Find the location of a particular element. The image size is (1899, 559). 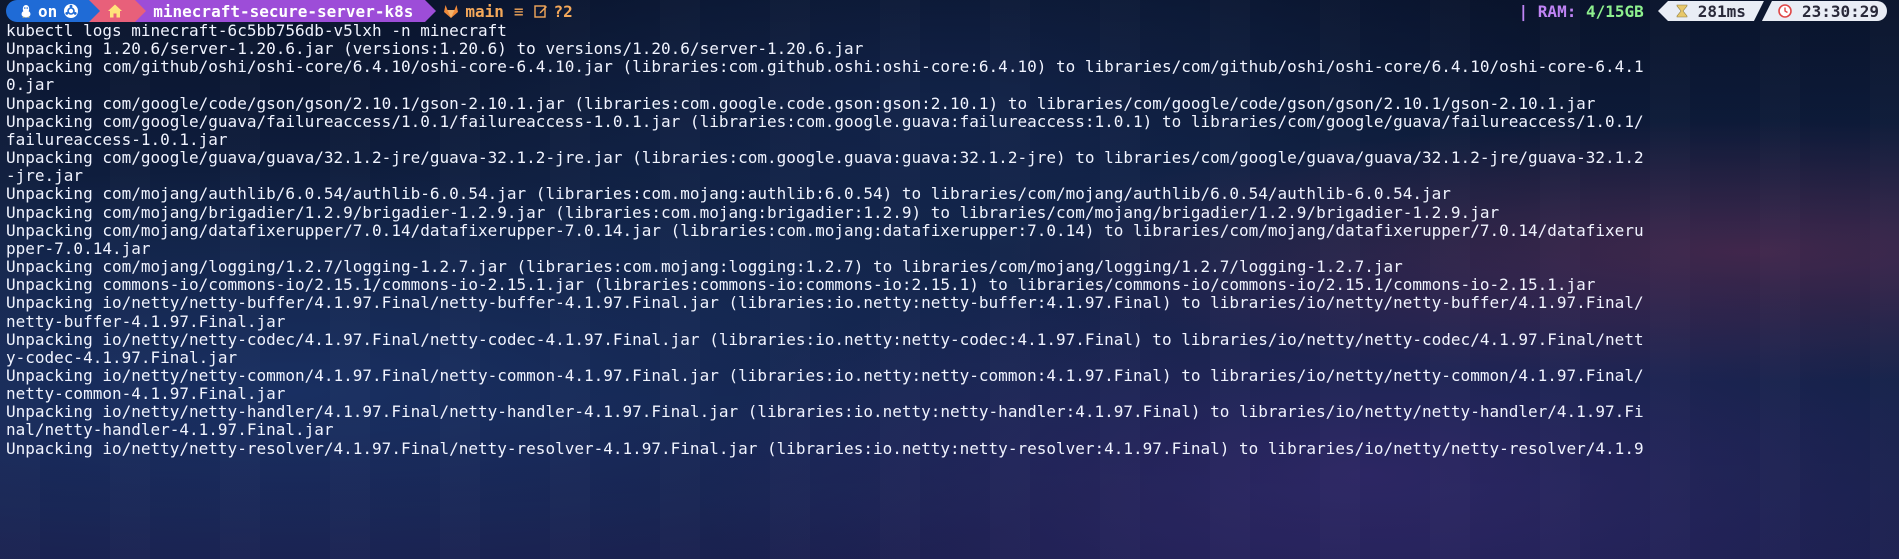

duration-pill: 281ms is located at coordinates (1716, 11).